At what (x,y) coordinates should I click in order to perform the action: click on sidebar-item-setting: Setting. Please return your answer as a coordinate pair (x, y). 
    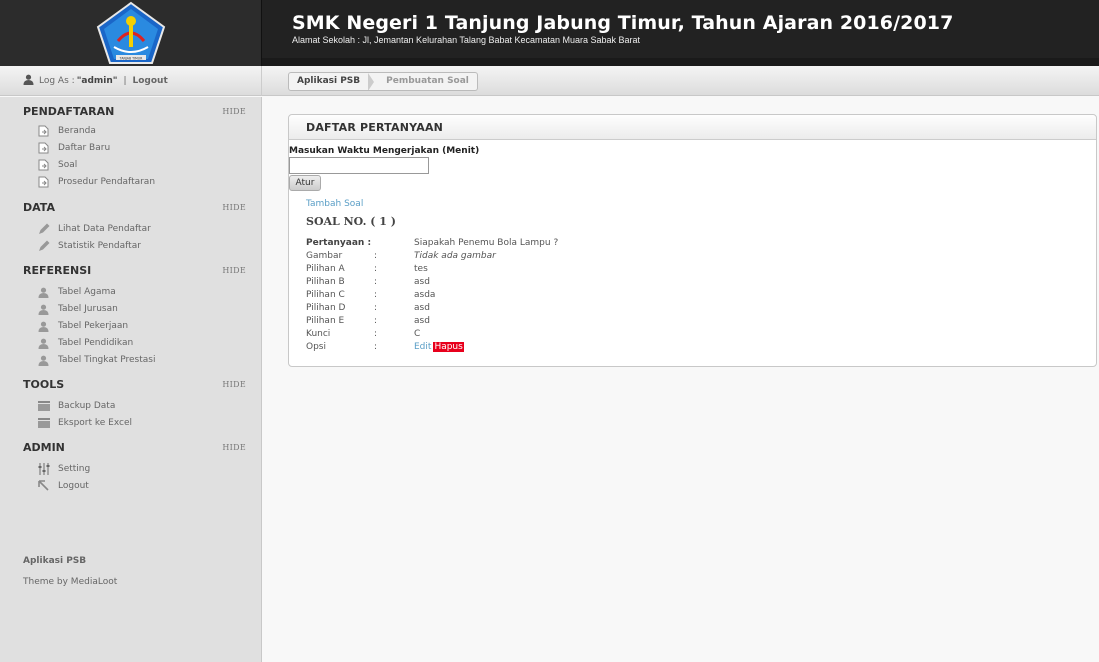
    Looking at the image, I should click on (63, 469).